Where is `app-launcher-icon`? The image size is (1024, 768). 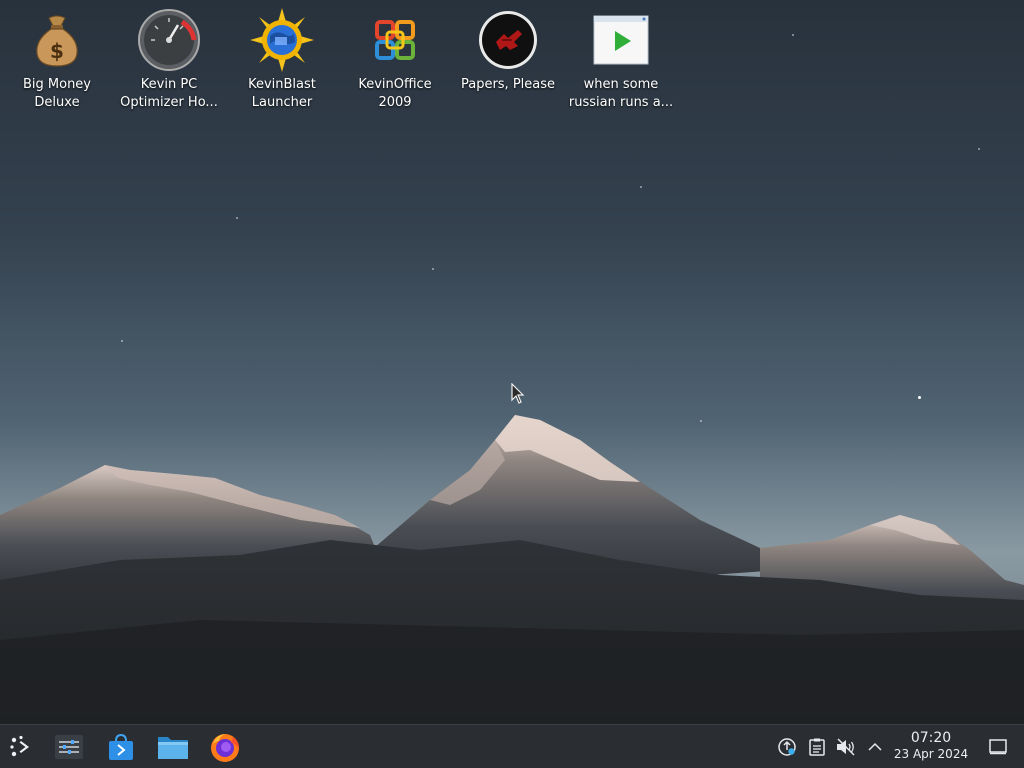
app-launcher-icon is located at coordinates (19, 746).